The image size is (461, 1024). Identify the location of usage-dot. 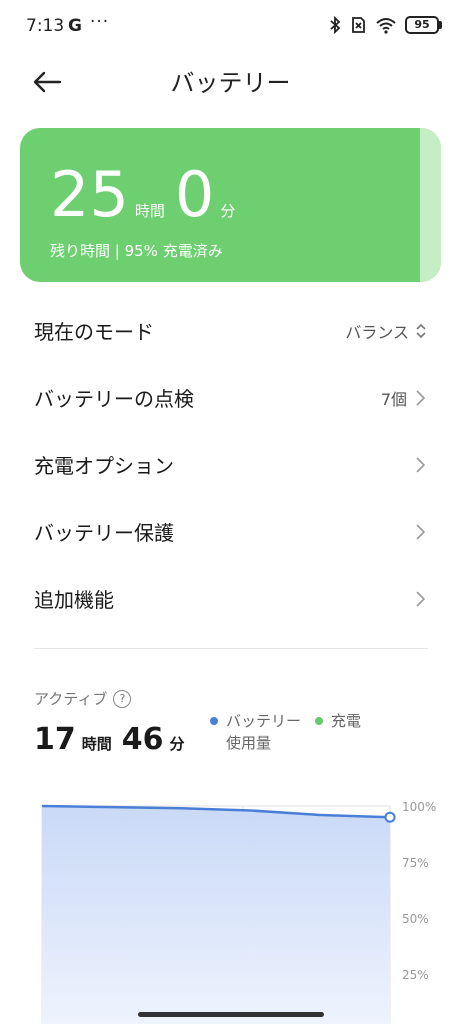
(214, 721).